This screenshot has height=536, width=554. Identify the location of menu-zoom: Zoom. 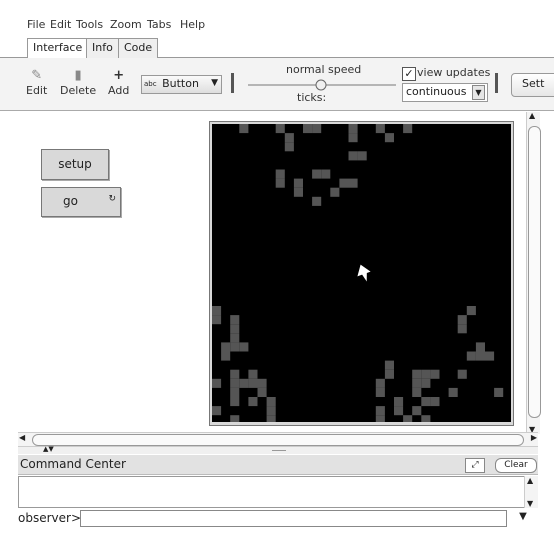
(126, 24).